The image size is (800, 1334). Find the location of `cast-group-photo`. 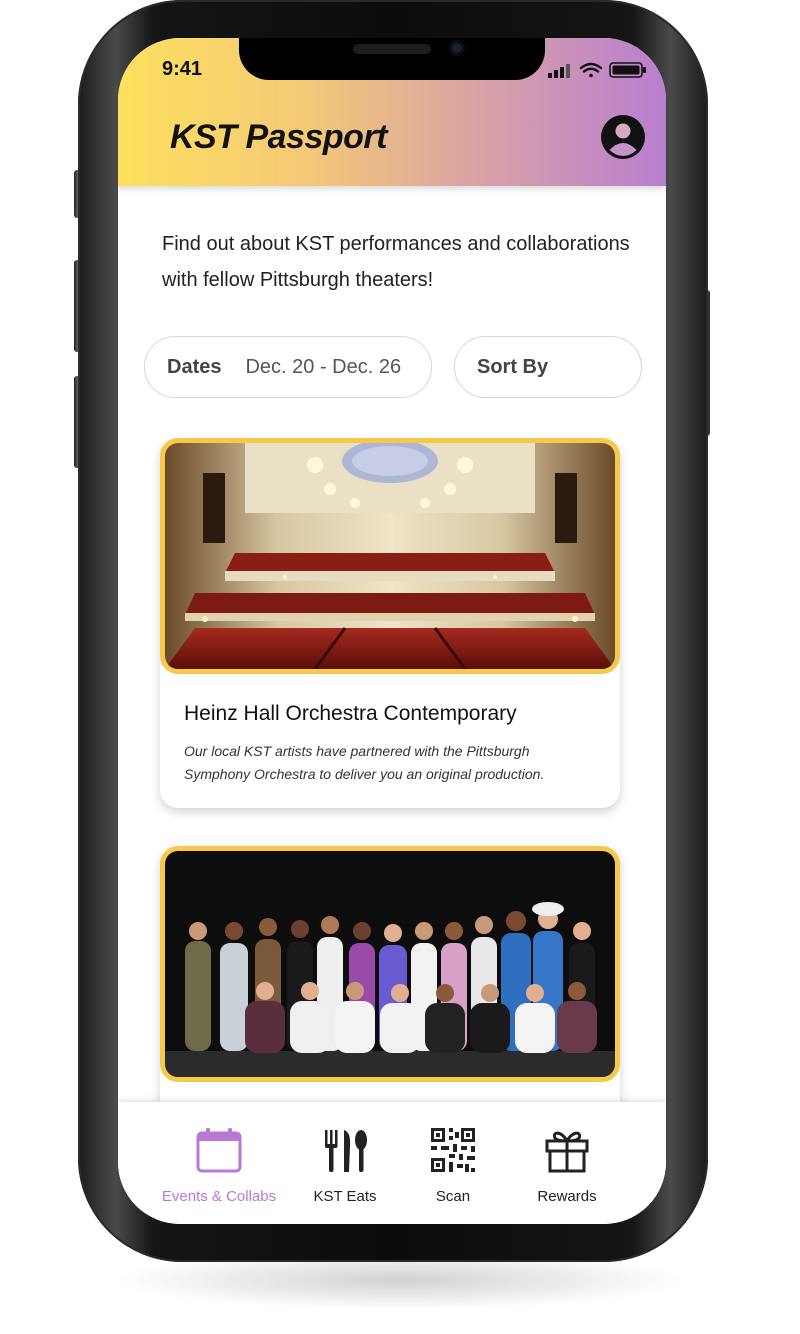

cast-group-photo is located at coordinates (390, 964).